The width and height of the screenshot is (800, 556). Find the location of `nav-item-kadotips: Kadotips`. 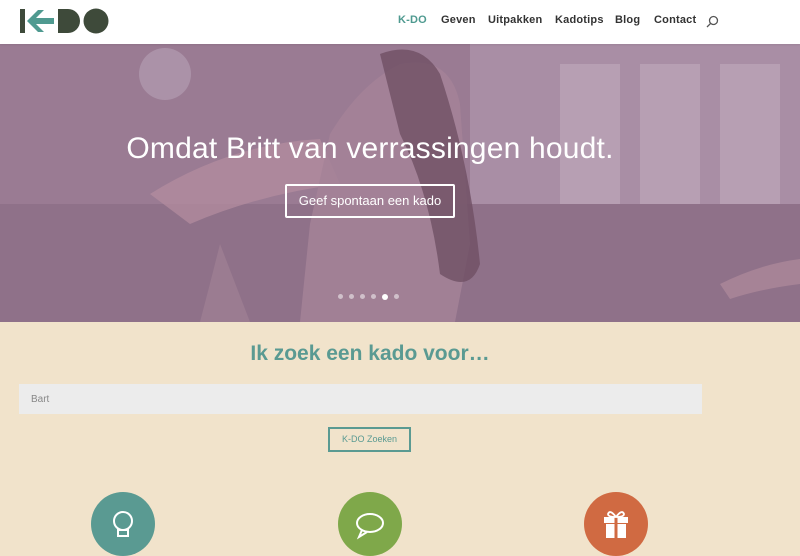

nav-item-kadotips: Kadotips is located at coordinates (579, 20).